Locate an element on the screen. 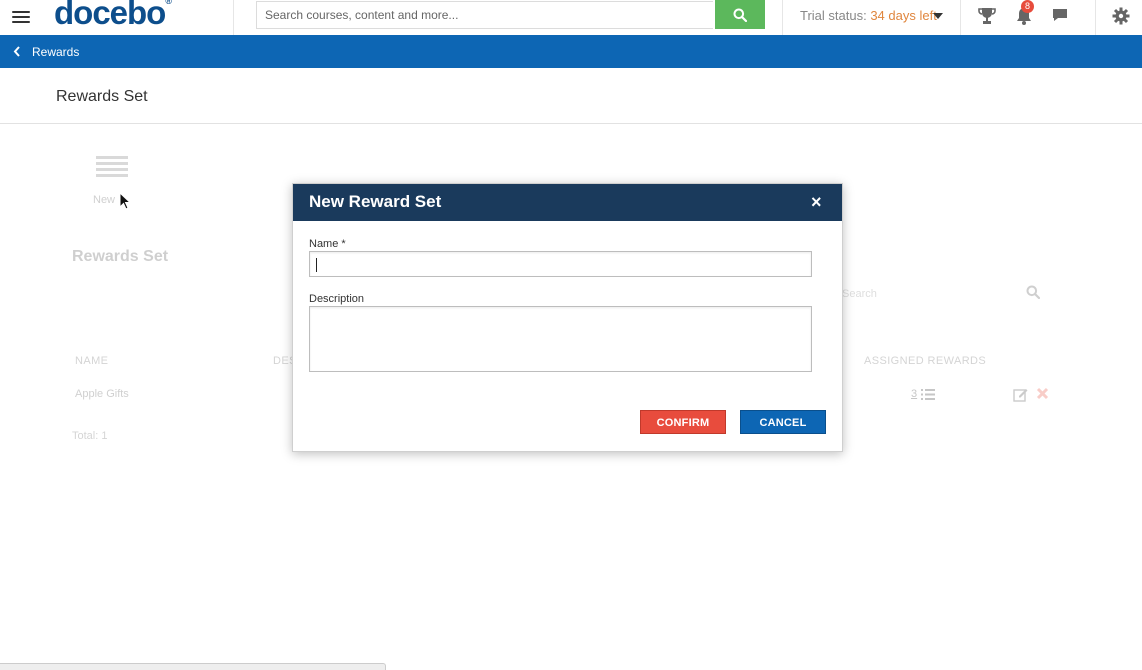 Image resolution: width=1142 pixels, height=670 pixels. trial-status-label: Trial status: is located at coordinates (833, 15).